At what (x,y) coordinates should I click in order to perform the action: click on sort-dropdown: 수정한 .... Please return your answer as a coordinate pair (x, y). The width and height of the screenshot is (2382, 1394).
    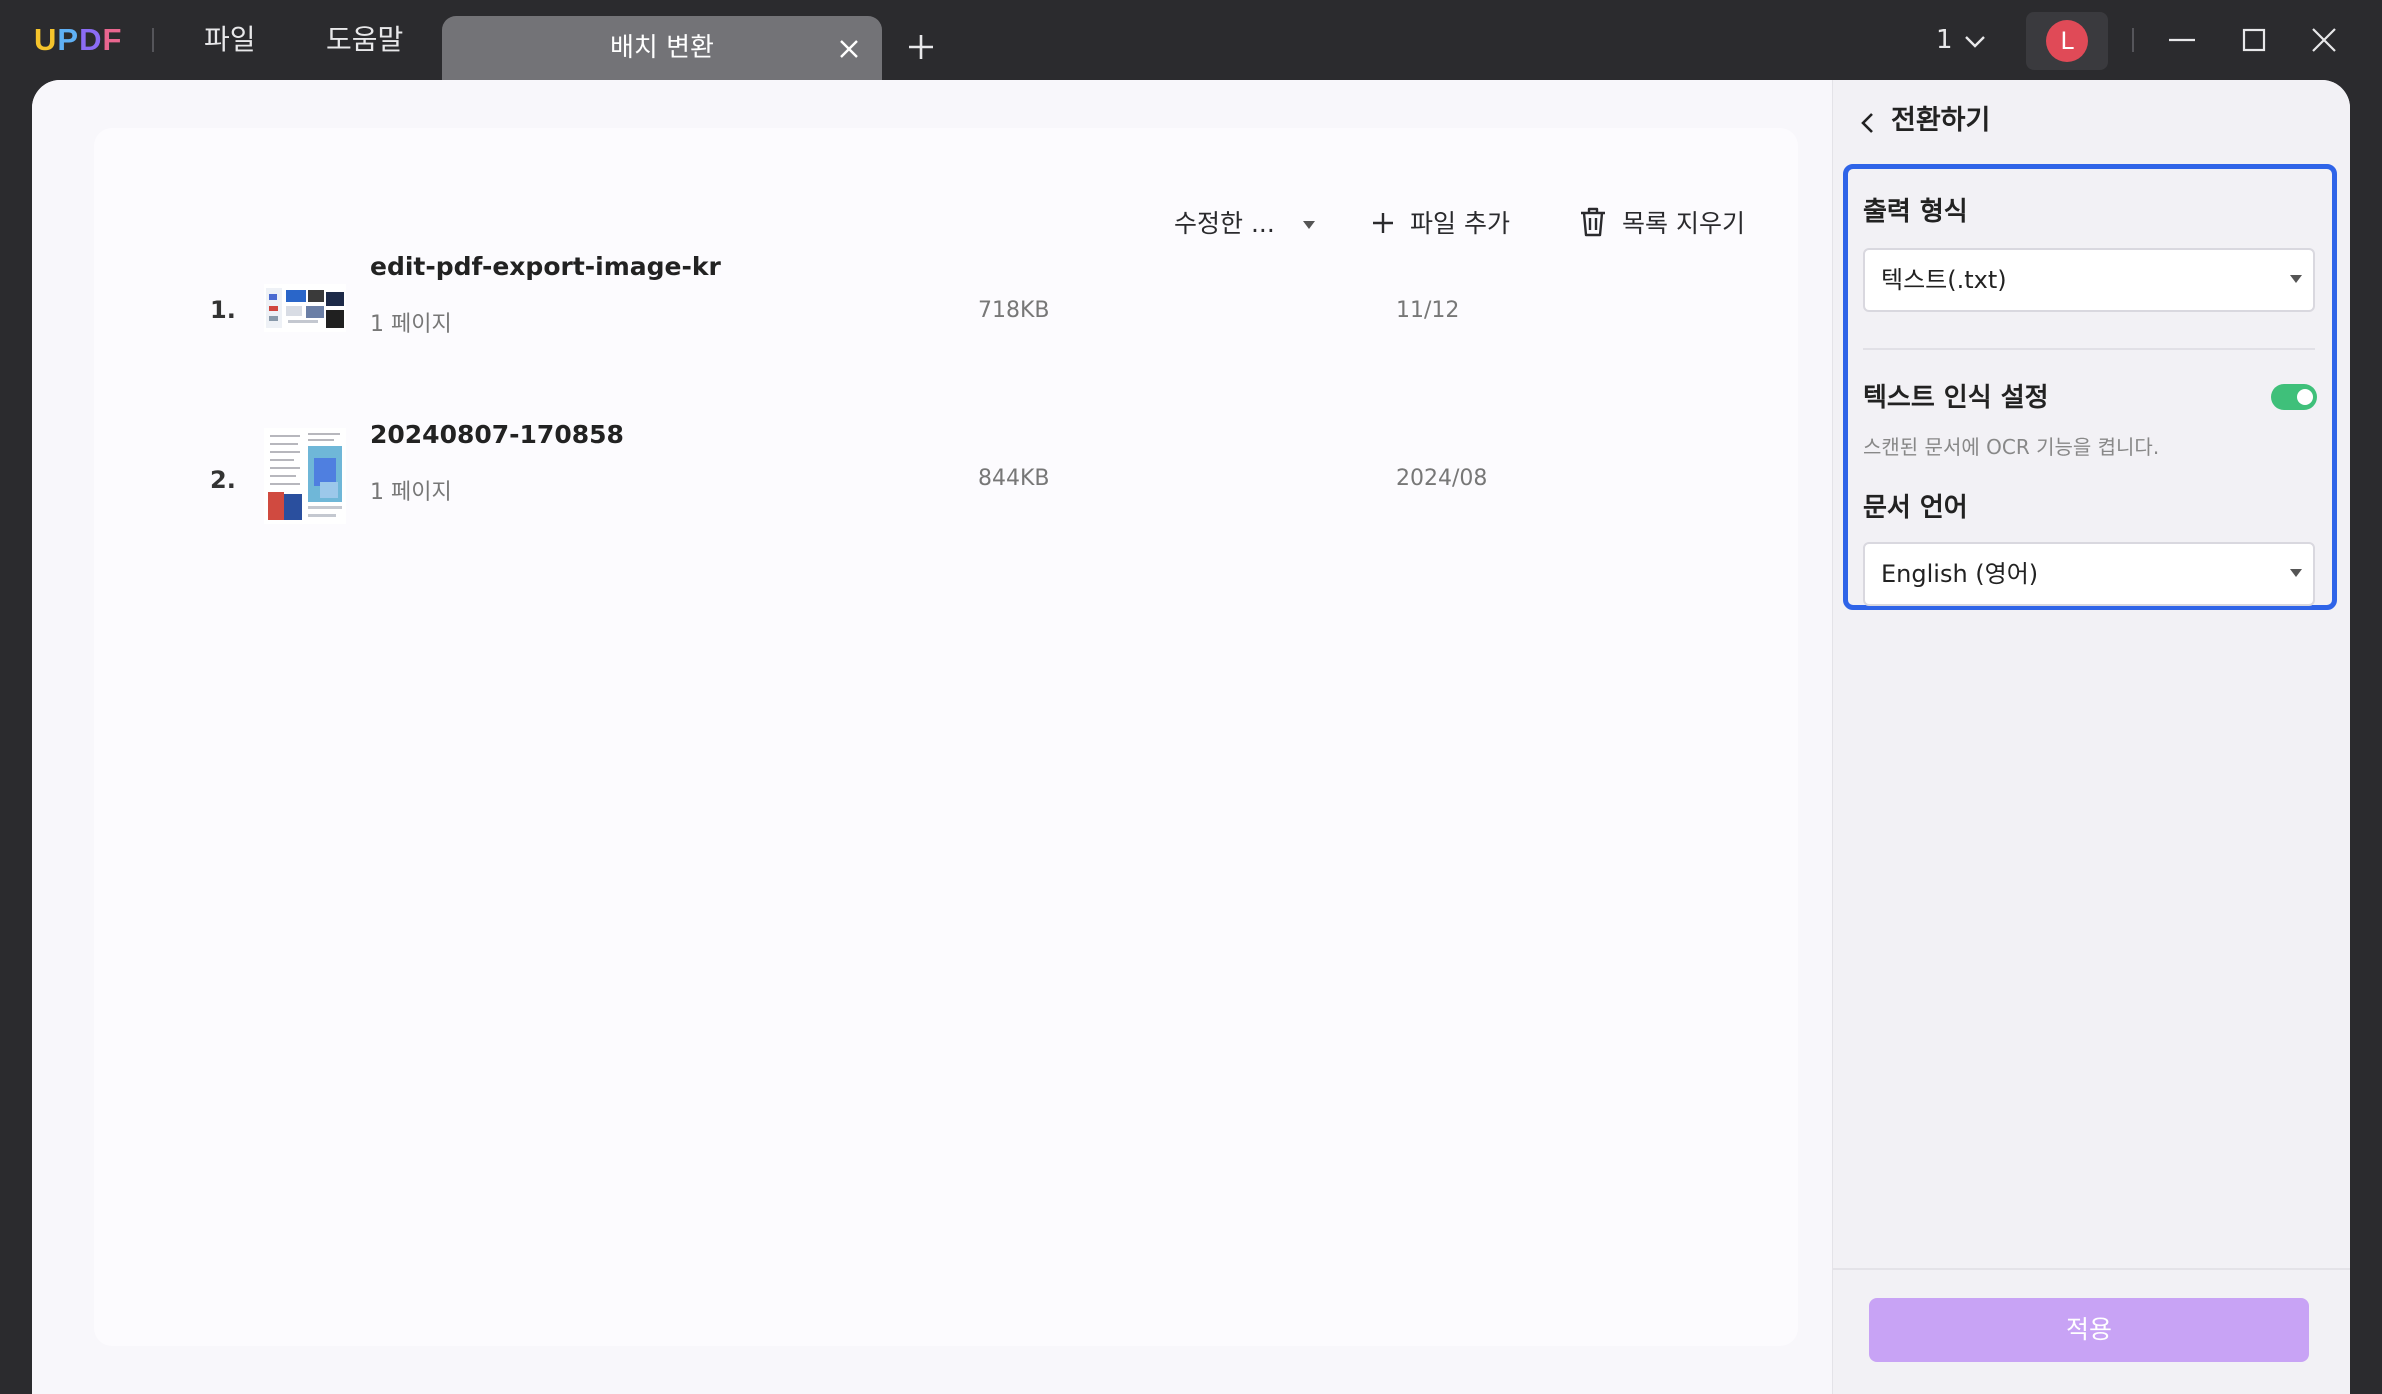
    Looking at the image, I should click on (1245, 224).